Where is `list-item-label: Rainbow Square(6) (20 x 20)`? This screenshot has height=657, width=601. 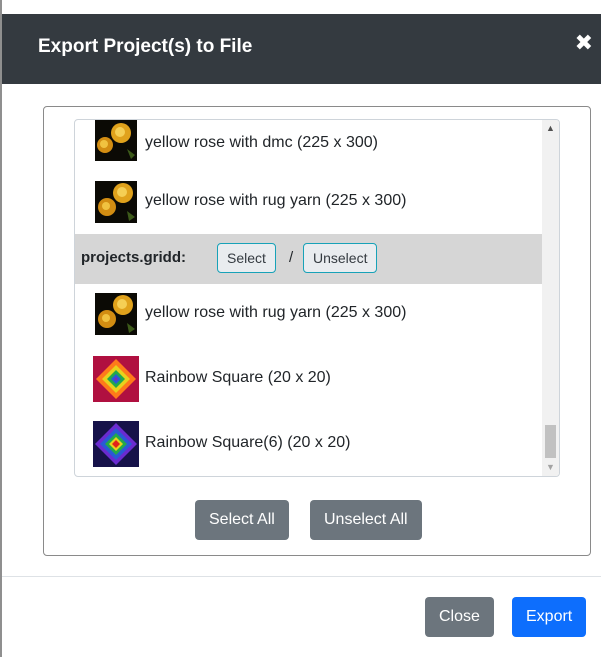
list-item-label: Rainbow Square(6) (20 x 20) is located at coordinates (248, 442).